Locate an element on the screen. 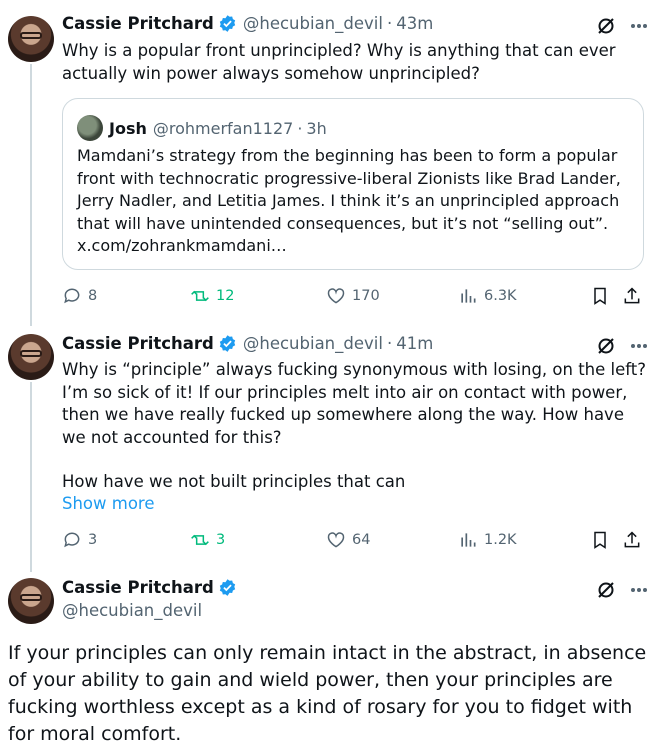 This screenshot has width=670, height=748. views-button: 6.3K is located at coordinates (487, 296).